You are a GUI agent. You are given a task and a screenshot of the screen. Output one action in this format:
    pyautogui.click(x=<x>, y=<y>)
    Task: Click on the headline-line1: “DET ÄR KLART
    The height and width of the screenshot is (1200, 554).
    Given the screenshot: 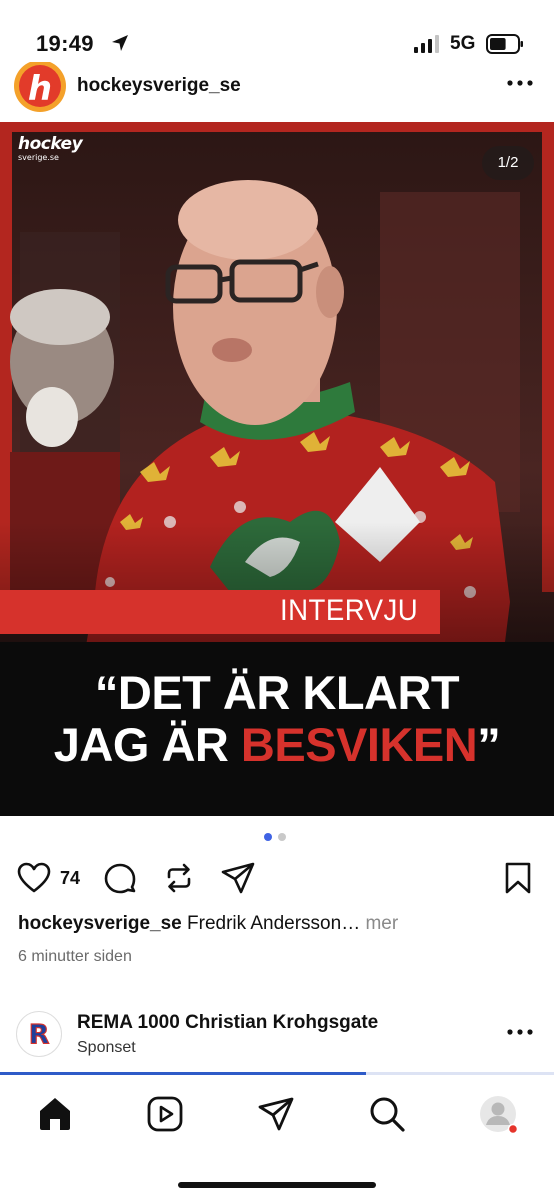 What is the action you would take?
    pyautogui.click(x=277, y=692)
    